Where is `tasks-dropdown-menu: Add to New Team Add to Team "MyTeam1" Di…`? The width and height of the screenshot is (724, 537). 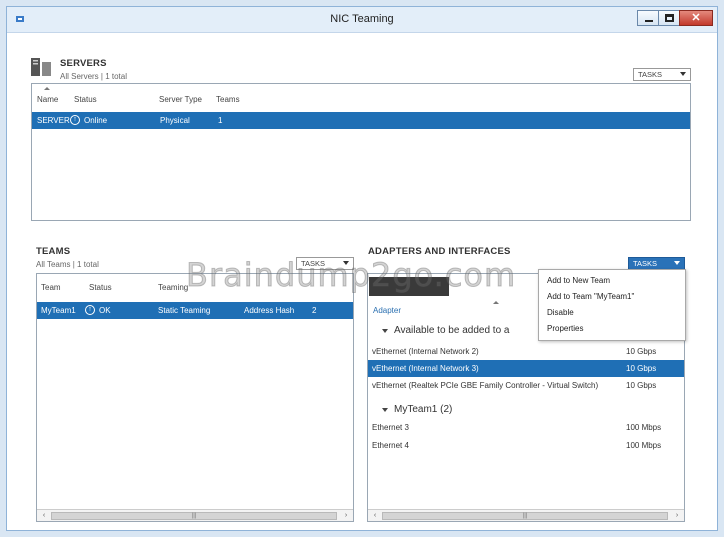 tasks-dropdown-menu: Add to New Team Add to Team "MyTeam1" Di… is located at coordinates (612, 305).